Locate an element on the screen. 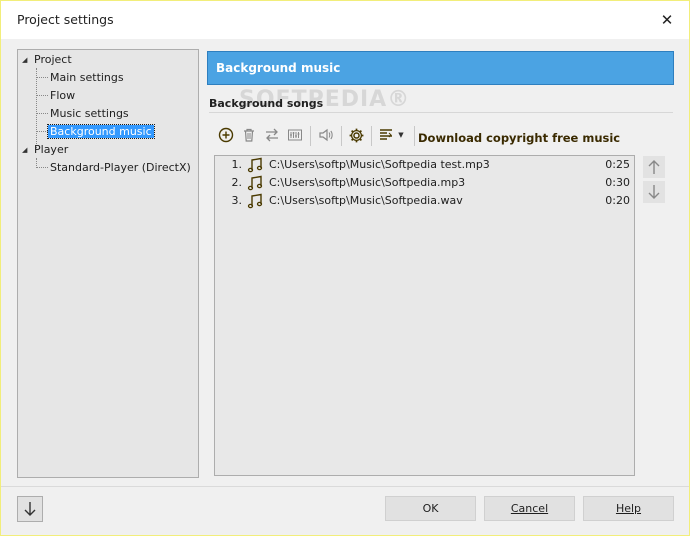 This screenshot has width=690, height=536. settings-gear-icon is located at coordinates (356, 135).